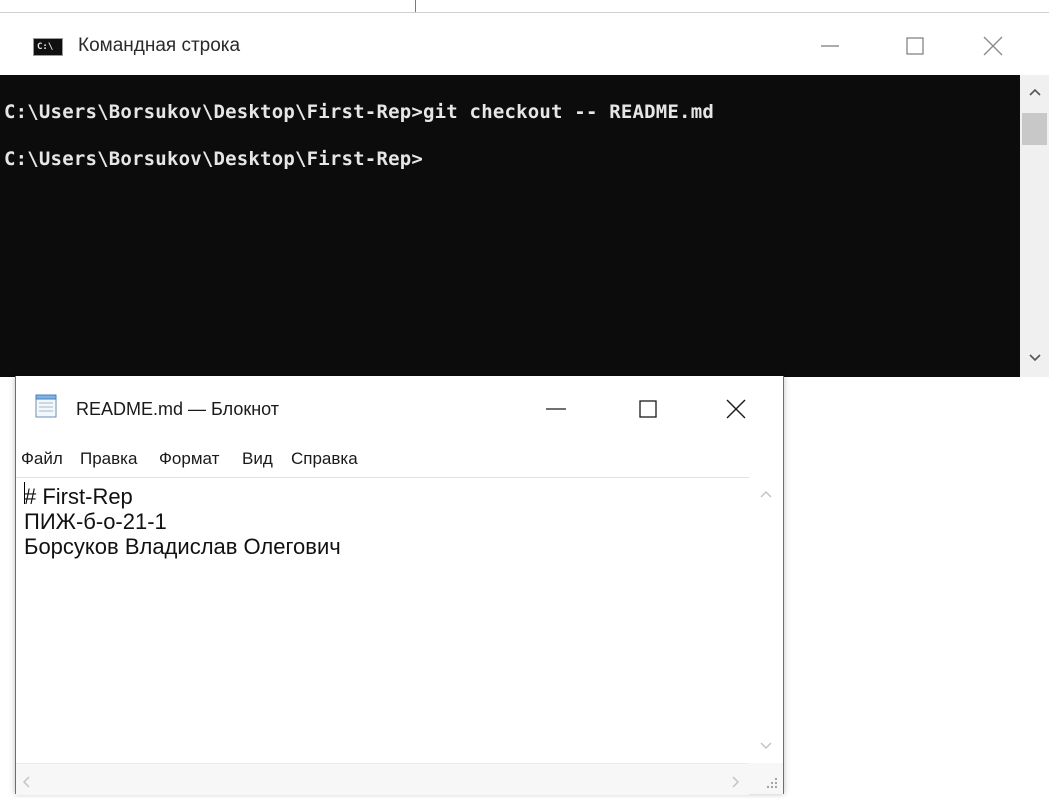 This screenshot has height=798, width=1049. Describe the element at coordinates (1034, 226) in the screenshot. I see `cmd-vertical-scrollbar` at that location.